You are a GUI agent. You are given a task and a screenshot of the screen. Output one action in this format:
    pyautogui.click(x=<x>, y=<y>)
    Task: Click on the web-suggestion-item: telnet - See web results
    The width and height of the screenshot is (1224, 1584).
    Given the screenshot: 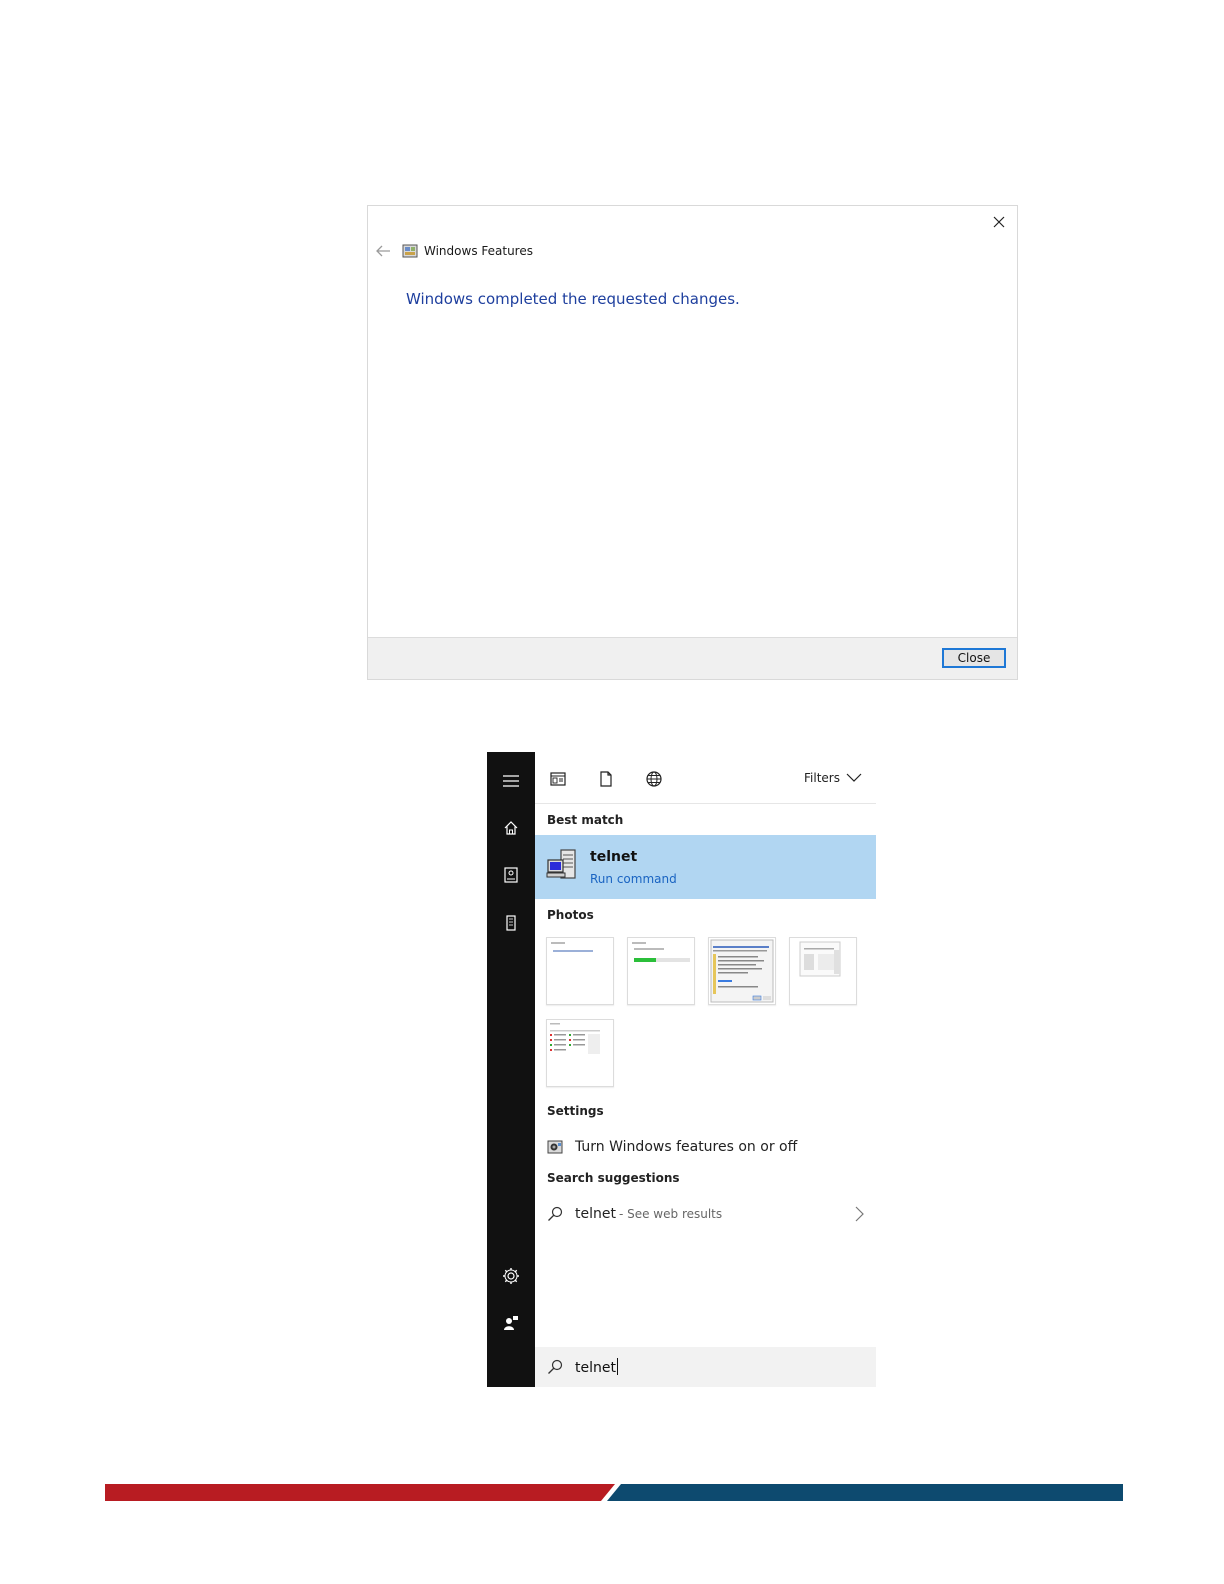 What is the action you would take?
    pyautogui.click(x=706, y=1214)
    